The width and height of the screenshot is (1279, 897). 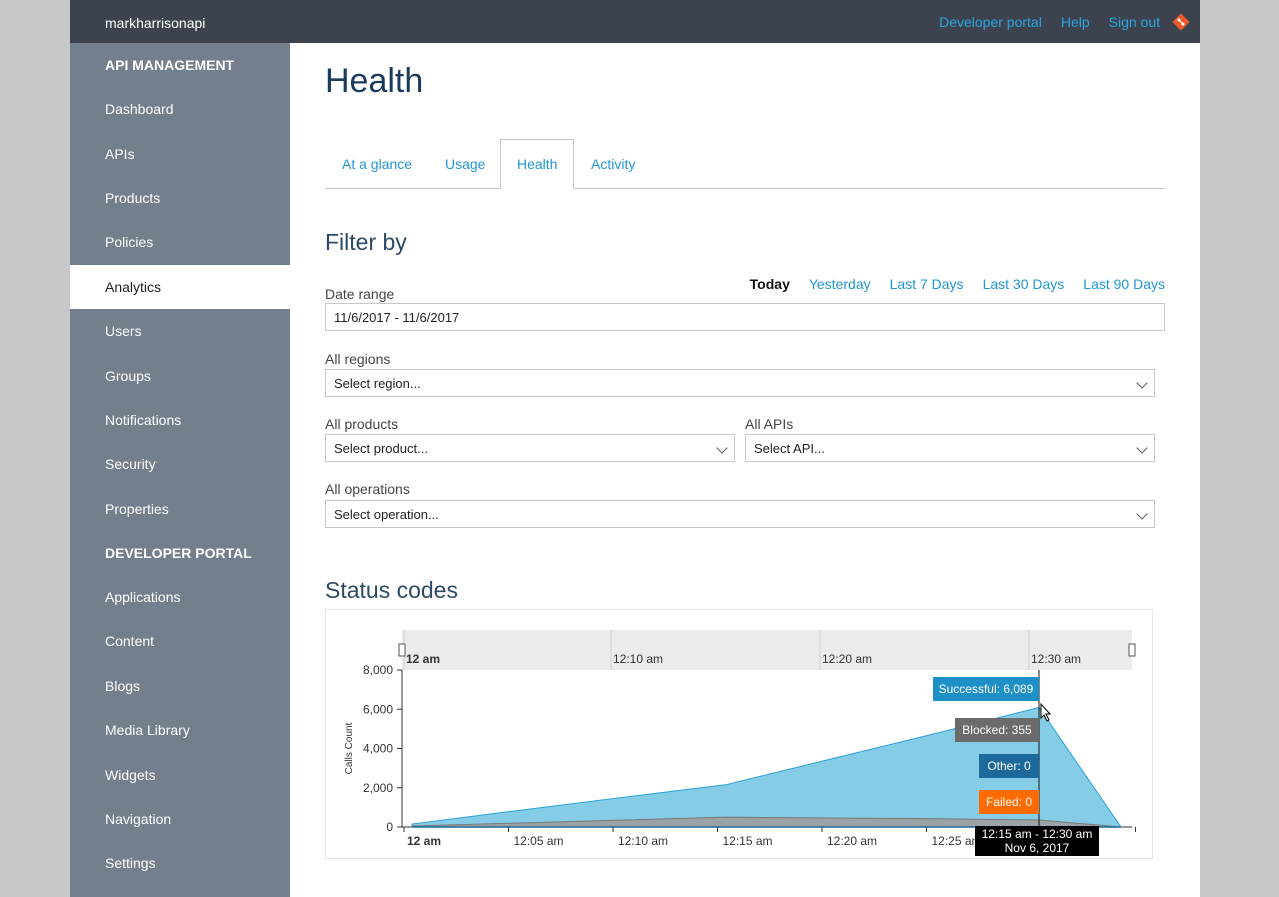 What do you see at coordinates (180, 375) in the screenshot?
I see `sidebar-item-groups: Groups` at bounding box center [180, 375].